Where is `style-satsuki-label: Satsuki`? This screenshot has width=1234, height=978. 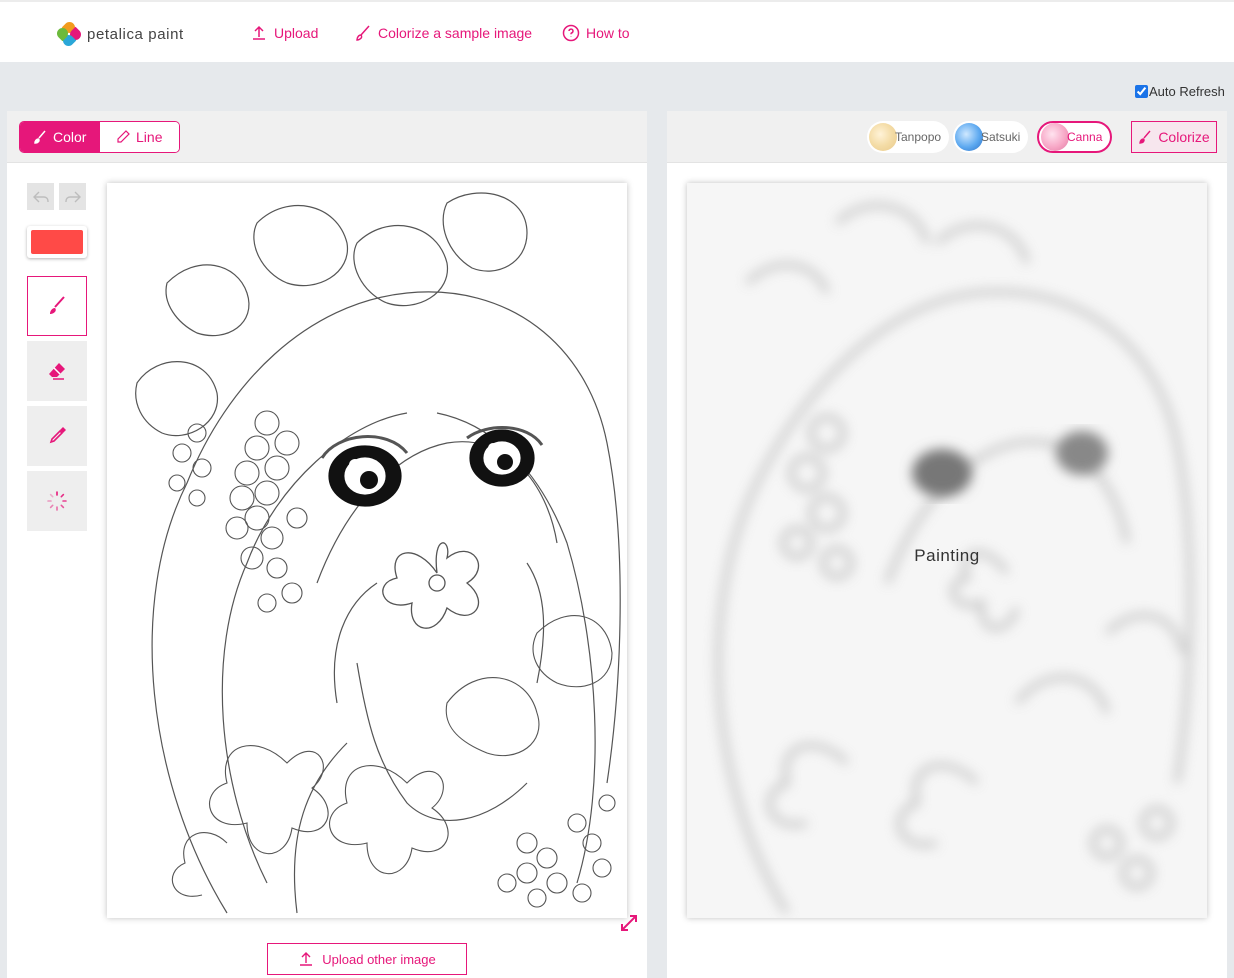
style-satsuki-label: Satsuki is located at coordinates (1001, 137).